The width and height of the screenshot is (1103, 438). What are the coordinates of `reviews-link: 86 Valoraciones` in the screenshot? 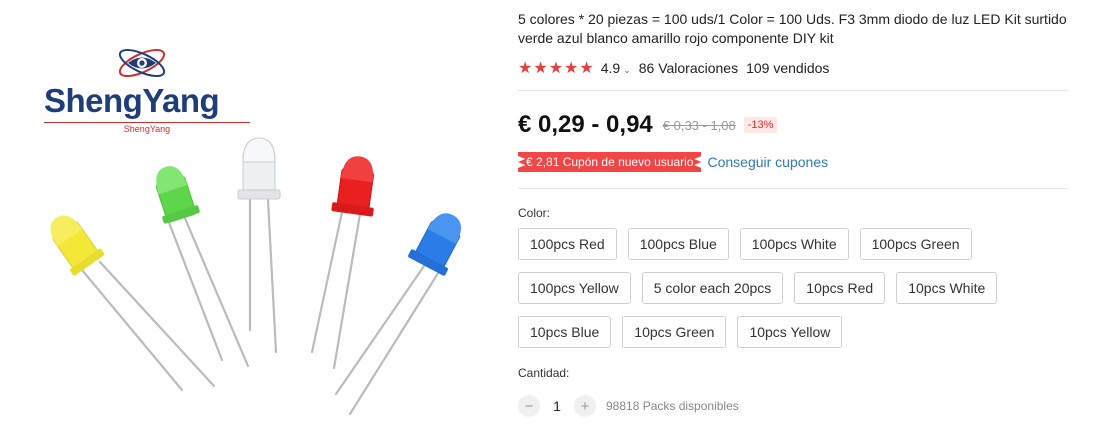 It's located at (688, 68).